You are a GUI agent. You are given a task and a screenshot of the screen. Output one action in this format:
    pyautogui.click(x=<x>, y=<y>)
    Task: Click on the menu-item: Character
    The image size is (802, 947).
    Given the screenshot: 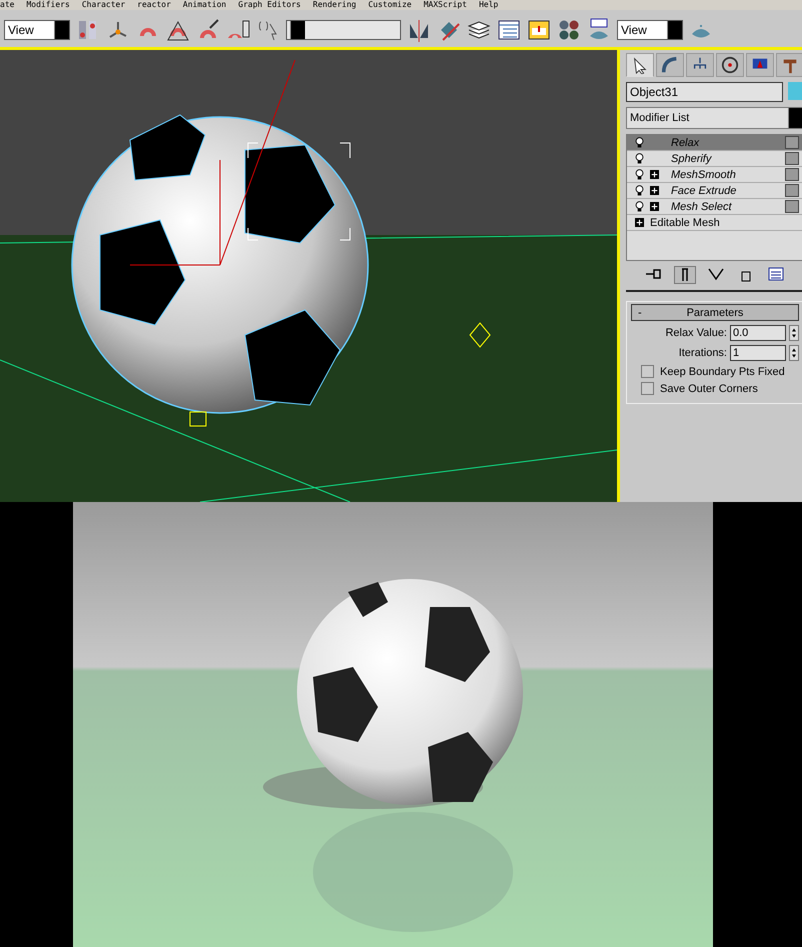 What is the action you would take?
    pyautogui.click(x=104, y=5)
    